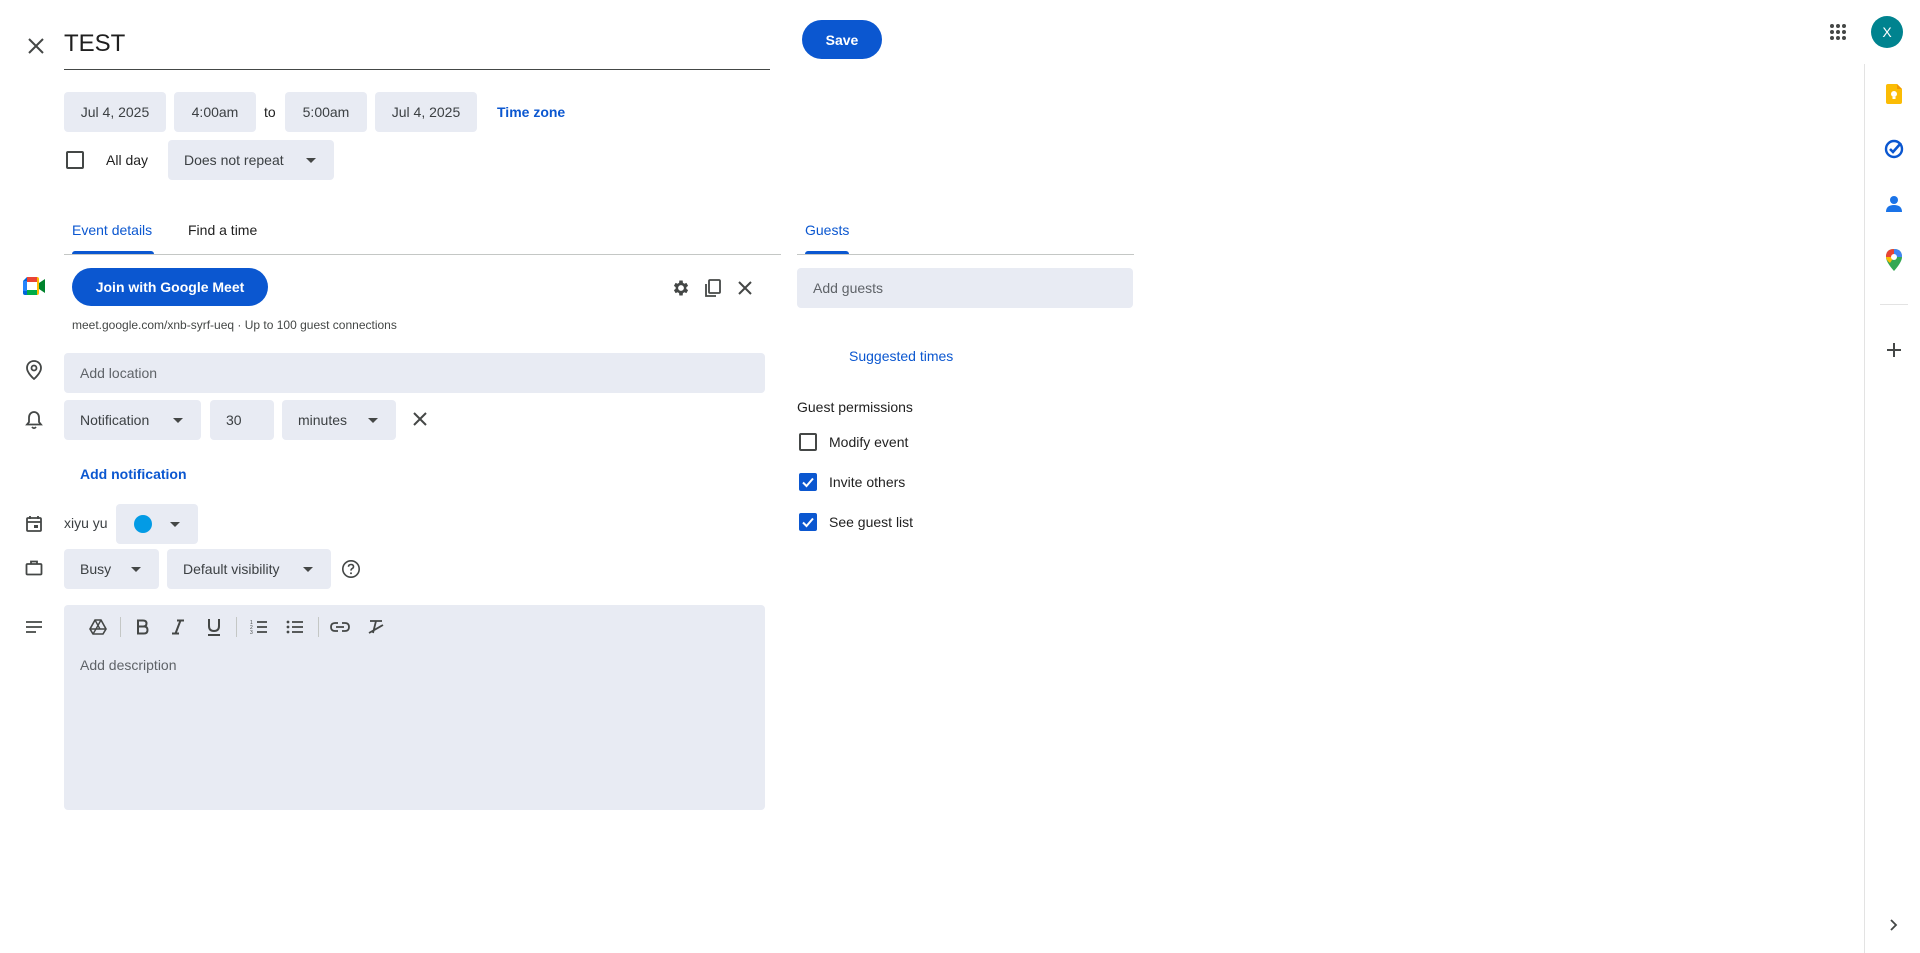 This screenshot has height=953, width=1920. Describe the element at coordinates (222, 230) in the screenshot. I see `tab-find-a-time: Find a time` at that location.